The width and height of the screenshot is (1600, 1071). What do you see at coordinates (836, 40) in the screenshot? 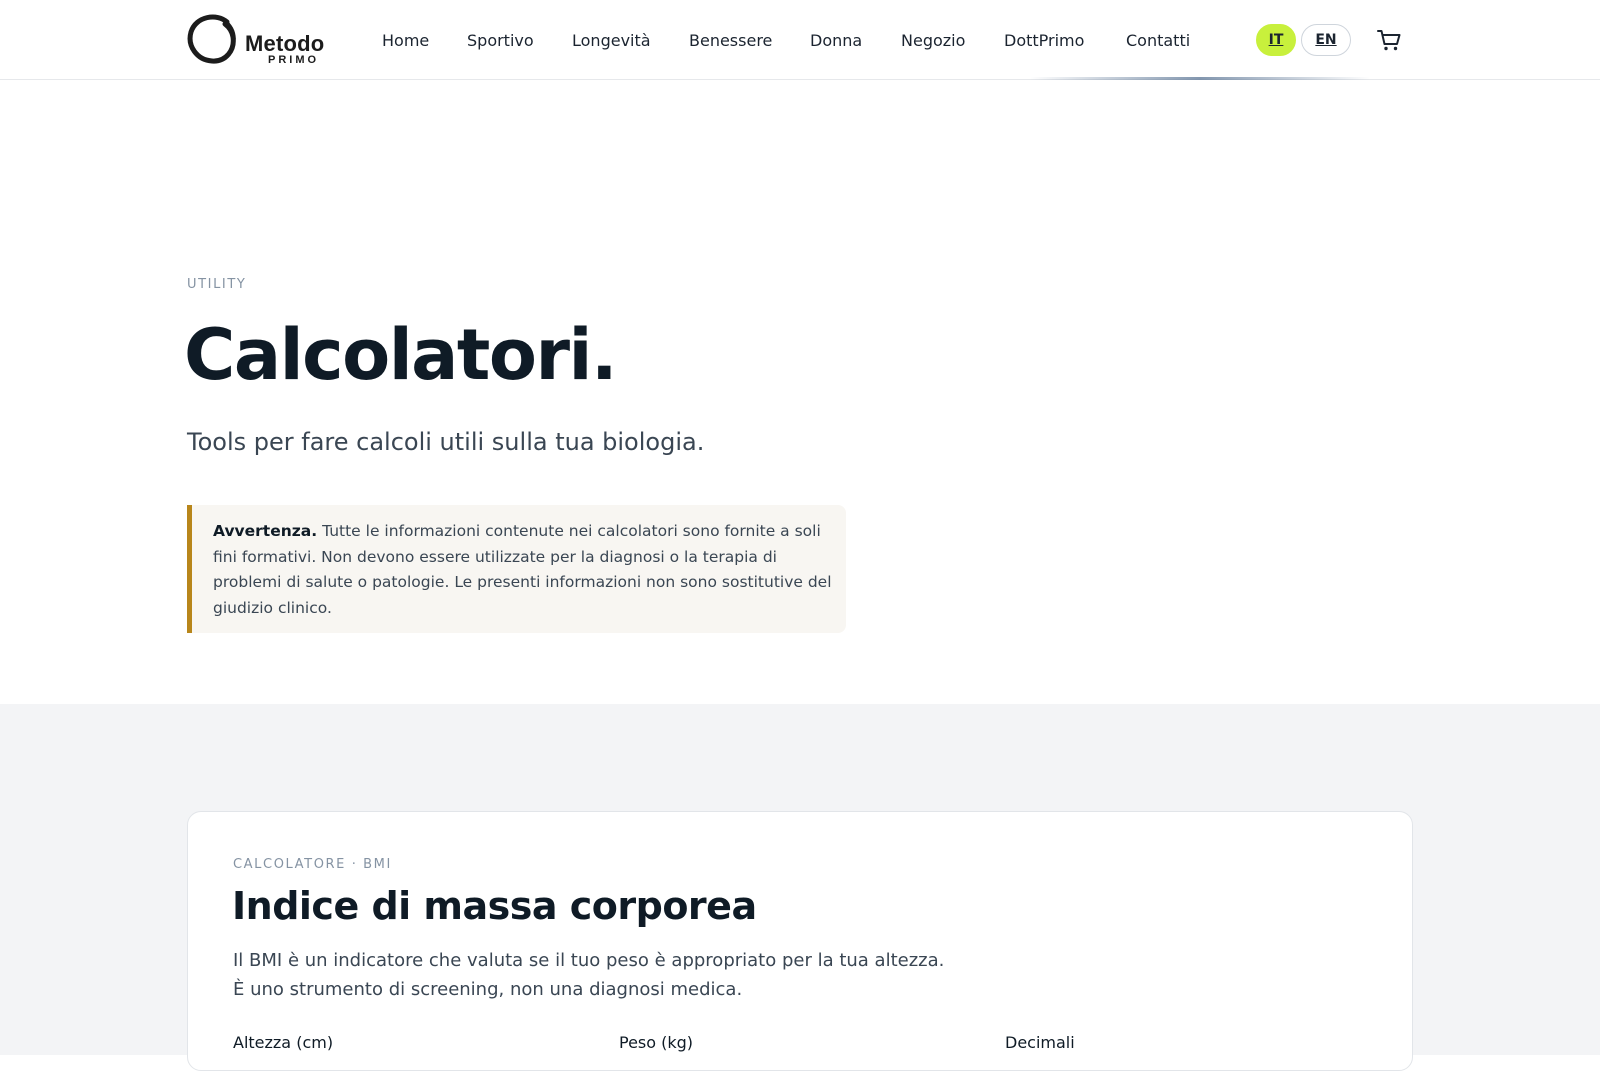
I see `nav-donna: Donna` at bounding box center [836, 40].